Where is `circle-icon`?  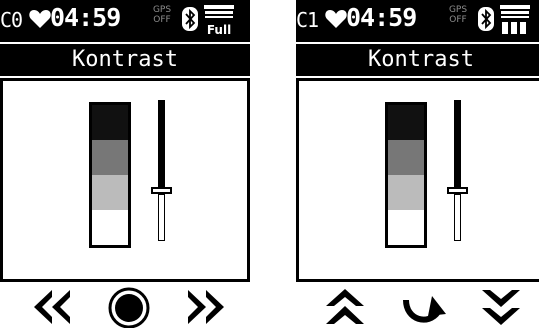 circle-icon is located at coordinates (129, 307).